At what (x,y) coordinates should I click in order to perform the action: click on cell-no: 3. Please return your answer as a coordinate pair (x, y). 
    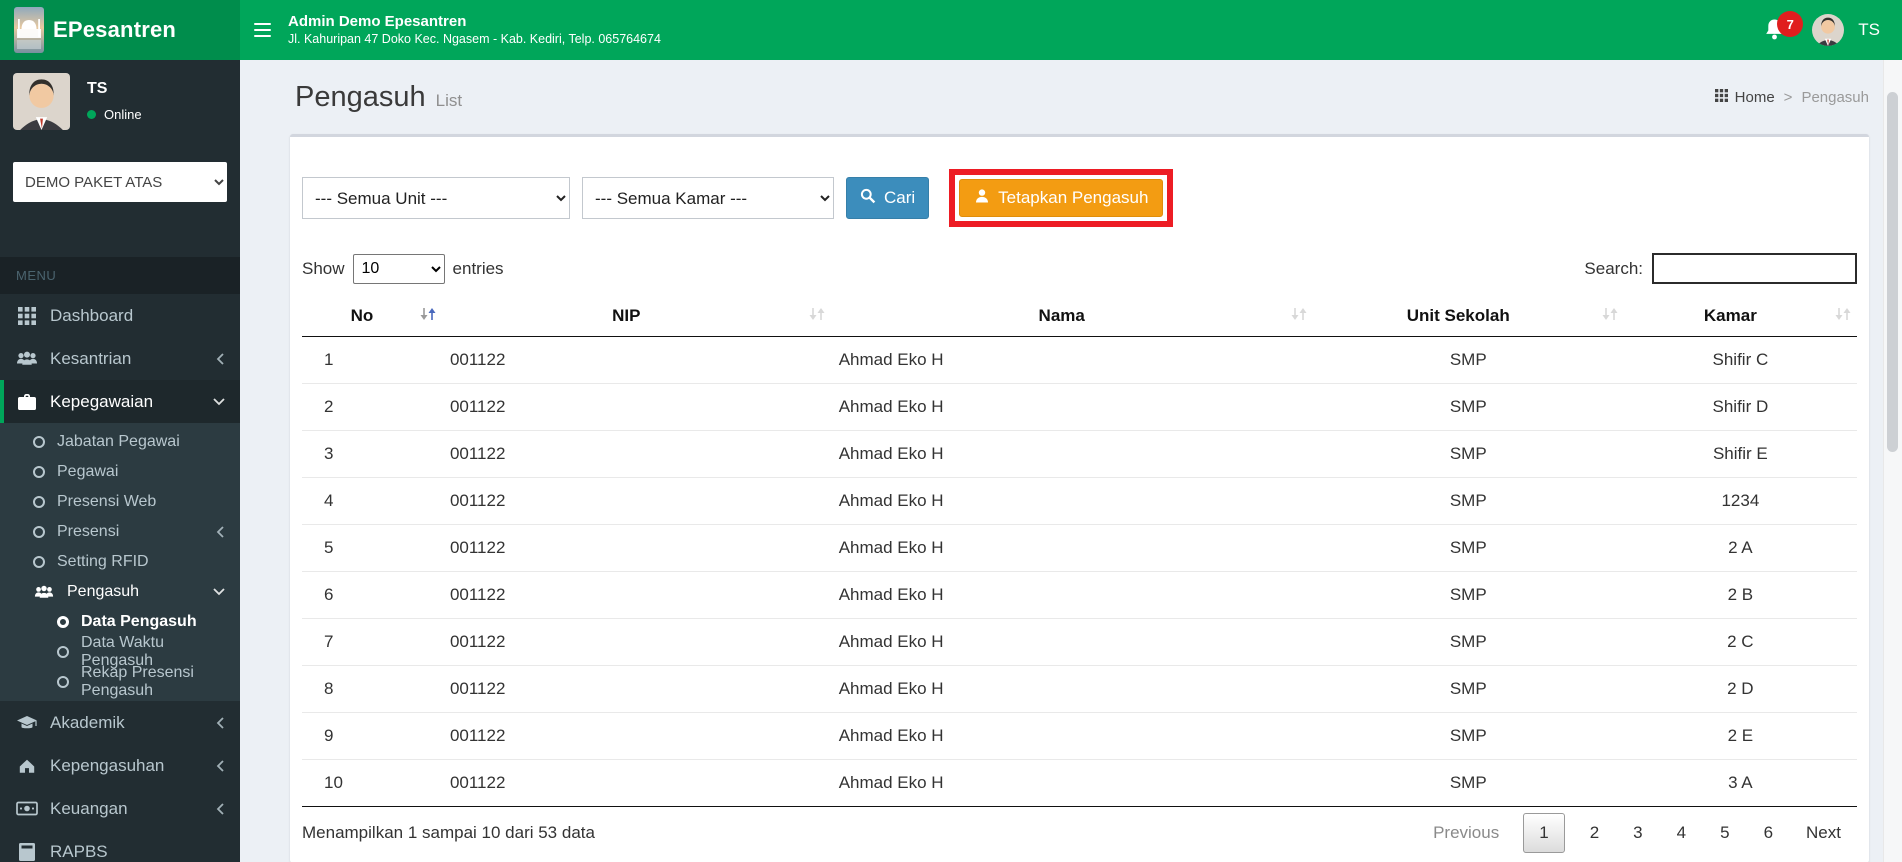
    Looking at the image, I should click on (372, 454).